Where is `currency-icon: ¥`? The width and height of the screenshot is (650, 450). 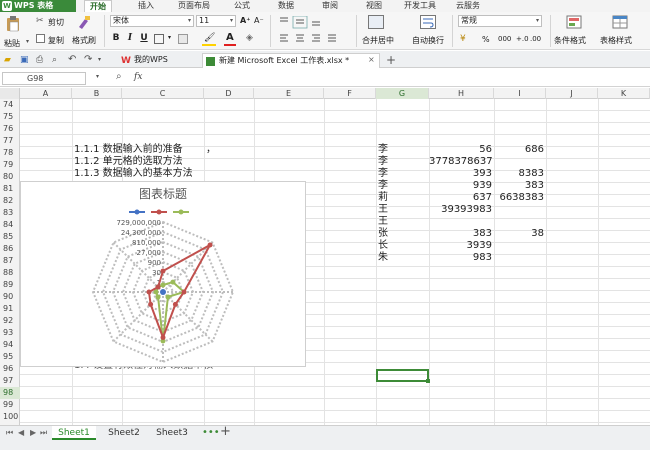
currency-icon: ¥ is located at coordinates (463, 39).